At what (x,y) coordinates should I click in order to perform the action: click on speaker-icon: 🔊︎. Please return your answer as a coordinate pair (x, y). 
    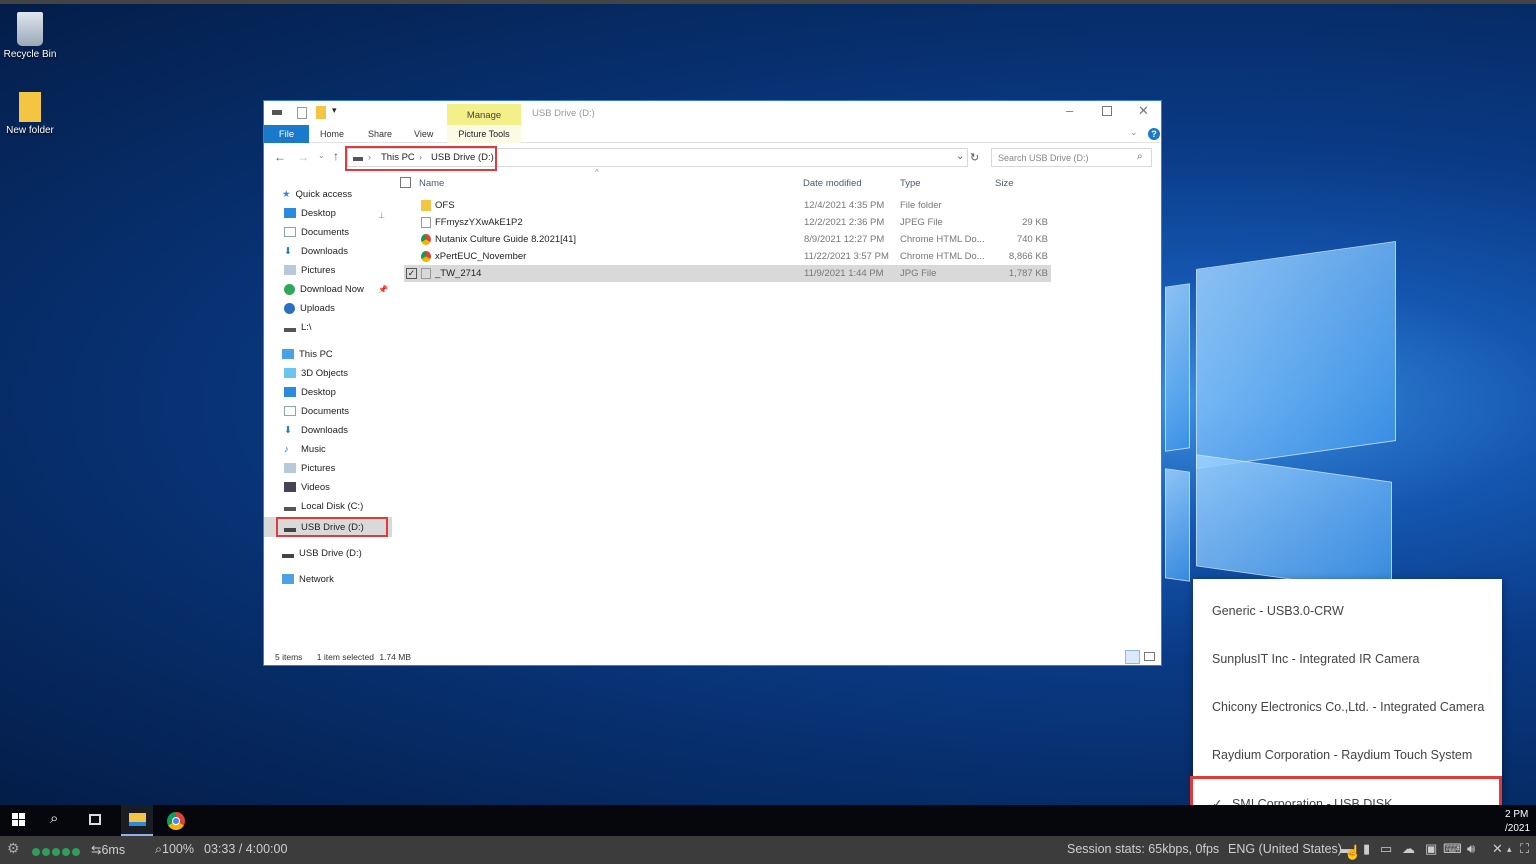
    Looking at the image, I should click on (1471, 849).